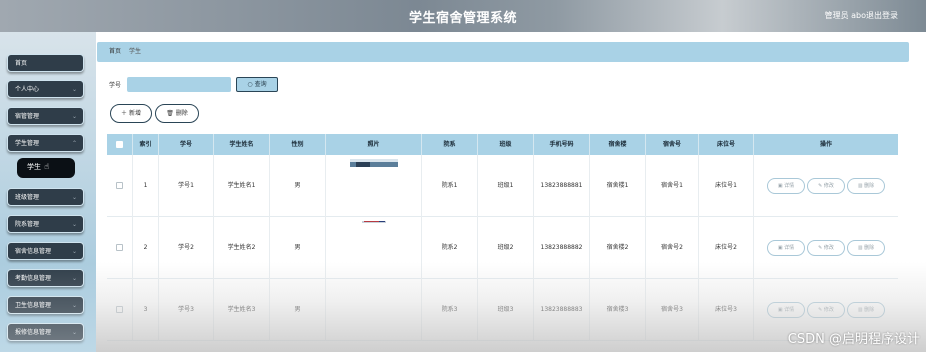  Describe the element at coordinates (672, 144) in the screenshot. I see `column-header: 宿舍号` at that location.